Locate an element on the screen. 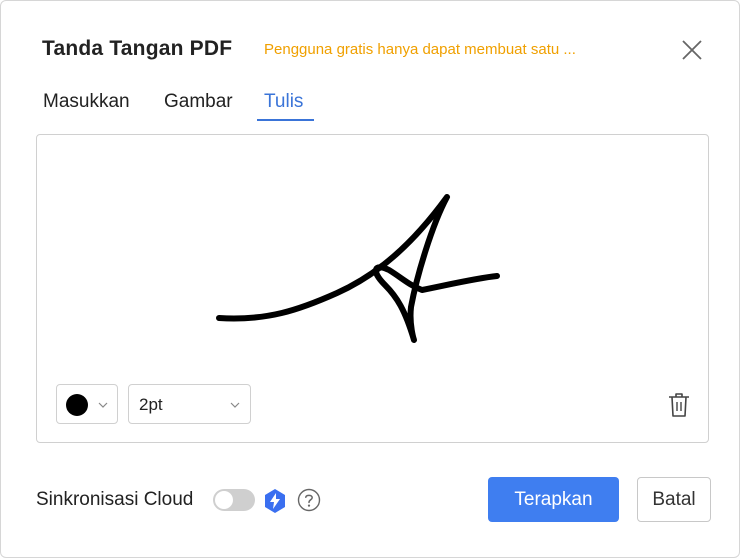 This screenshot has width=740, height=558. apply-button: Terapkan is located at coordinates (553, 499).